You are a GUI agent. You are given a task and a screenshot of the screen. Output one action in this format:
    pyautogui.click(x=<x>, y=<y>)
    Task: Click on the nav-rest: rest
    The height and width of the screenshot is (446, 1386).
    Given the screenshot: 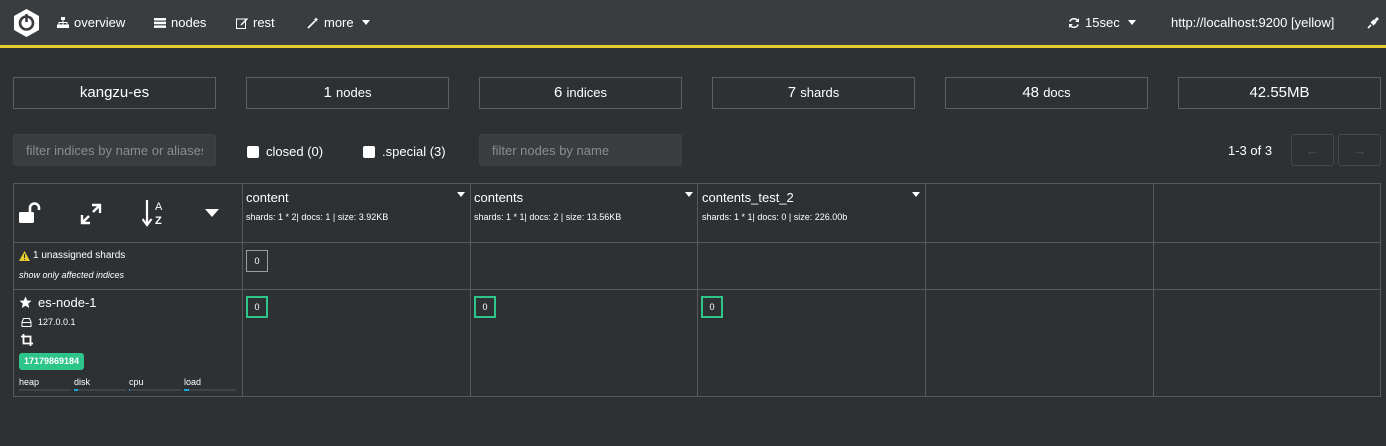 What is the action you would take?
    pyautogui.click(x=255, y=22)
    